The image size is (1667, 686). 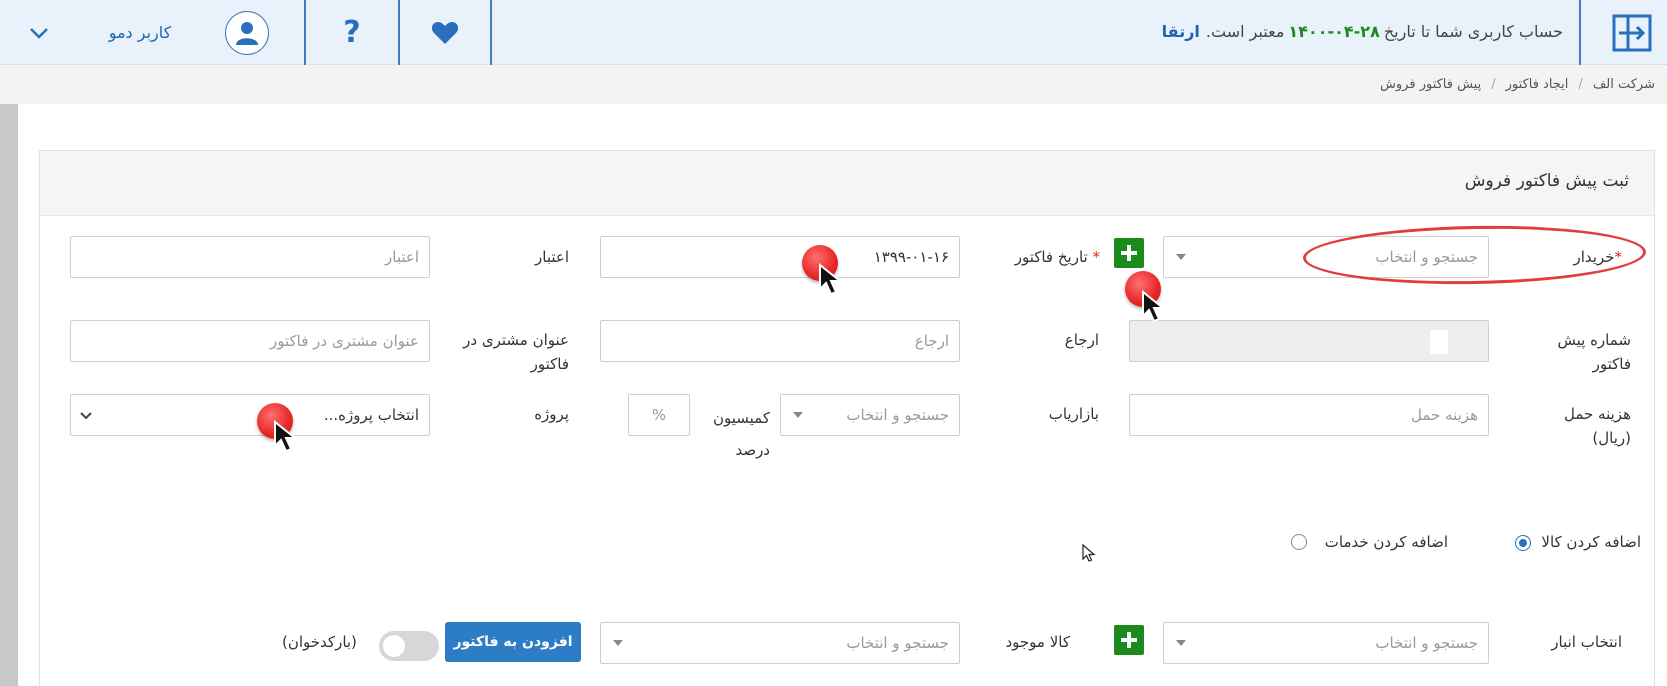 I want to click on warehouse-label: انتخاب انبار, so click(x=1586, y=642).